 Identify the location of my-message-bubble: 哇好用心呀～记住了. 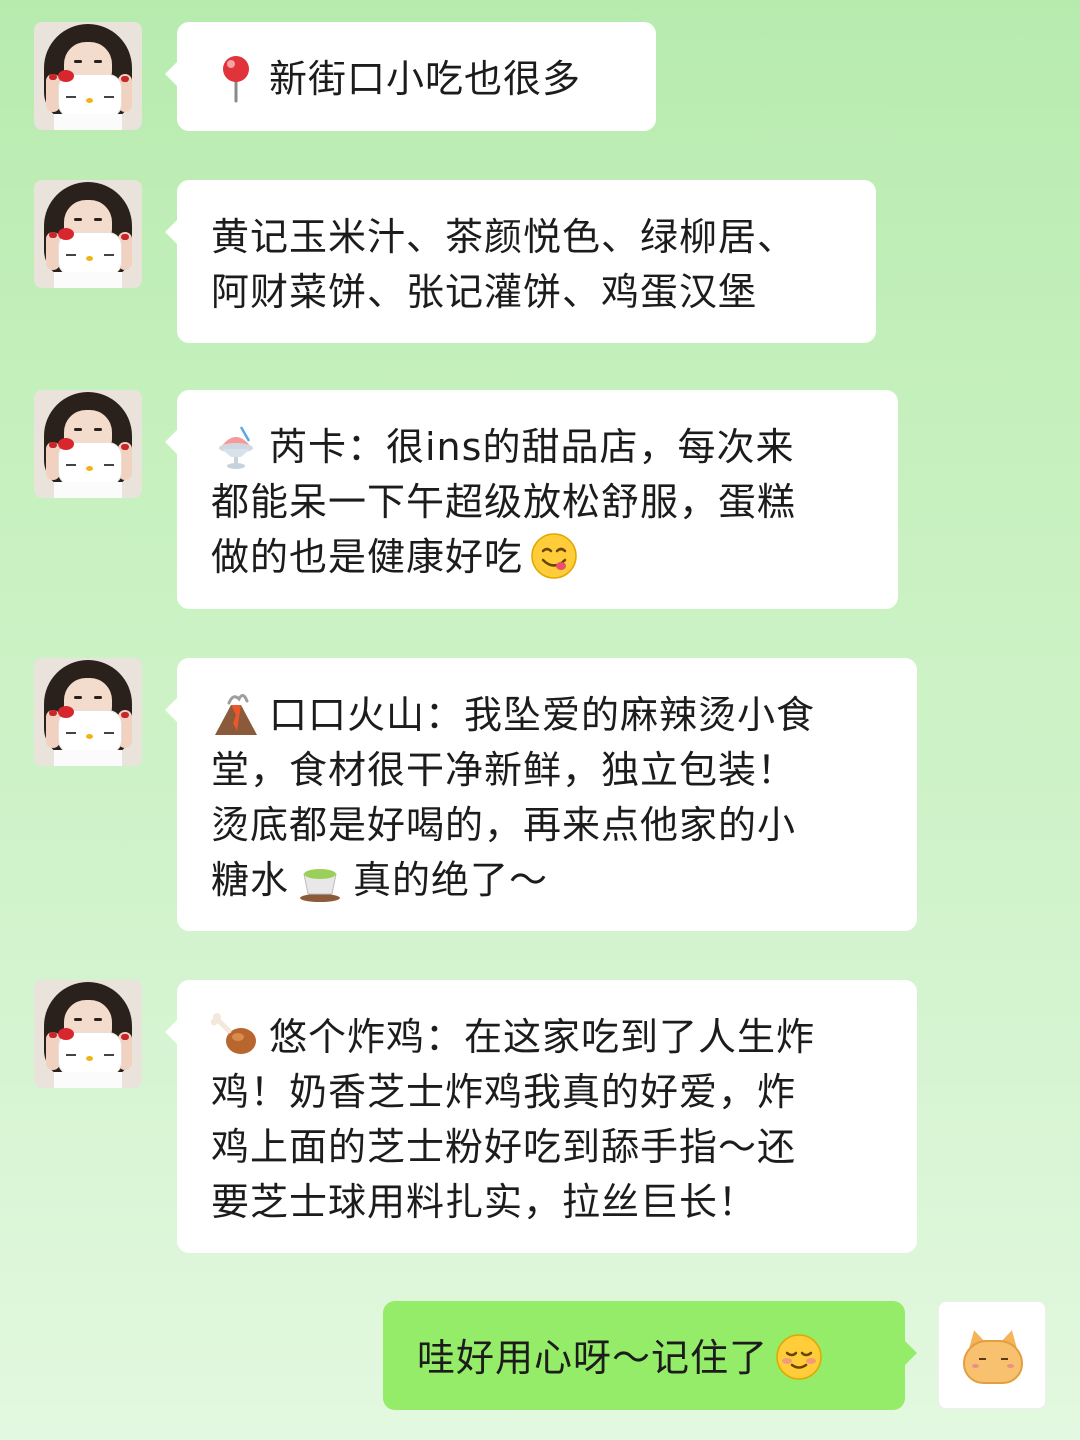
(650, 1355).